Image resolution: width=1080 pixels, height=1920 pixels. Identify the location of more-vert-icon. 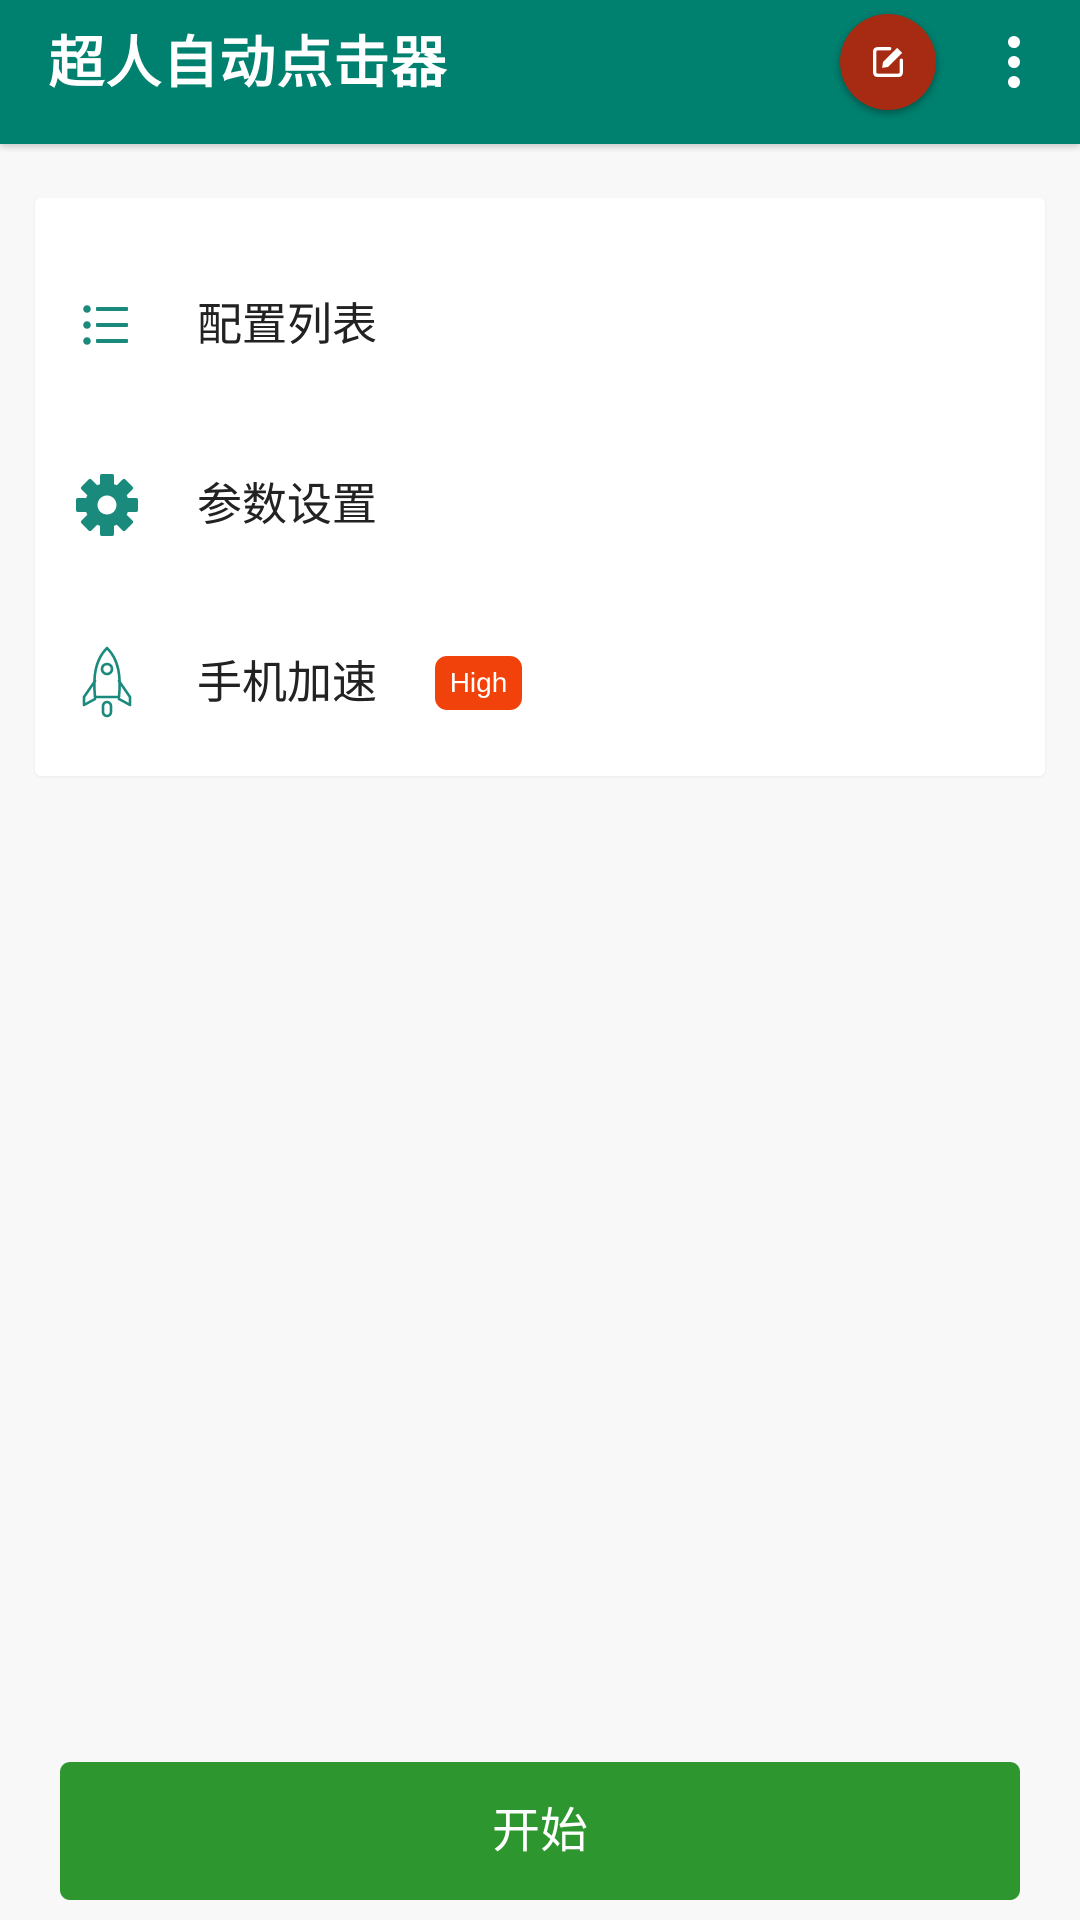
(1014, 62).